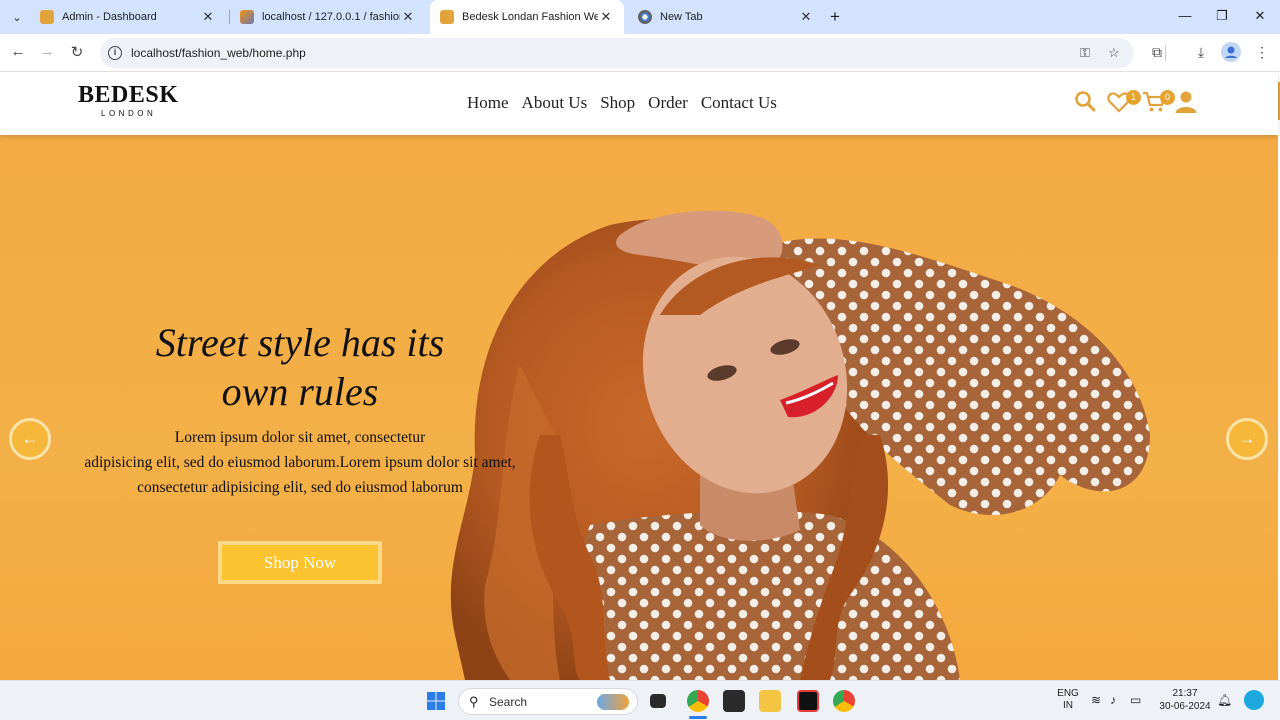  Describe the element at coordinates (530, 17) in the screenshot. I see `tab-title: Bedesk Londan Fashion Website` at that location.